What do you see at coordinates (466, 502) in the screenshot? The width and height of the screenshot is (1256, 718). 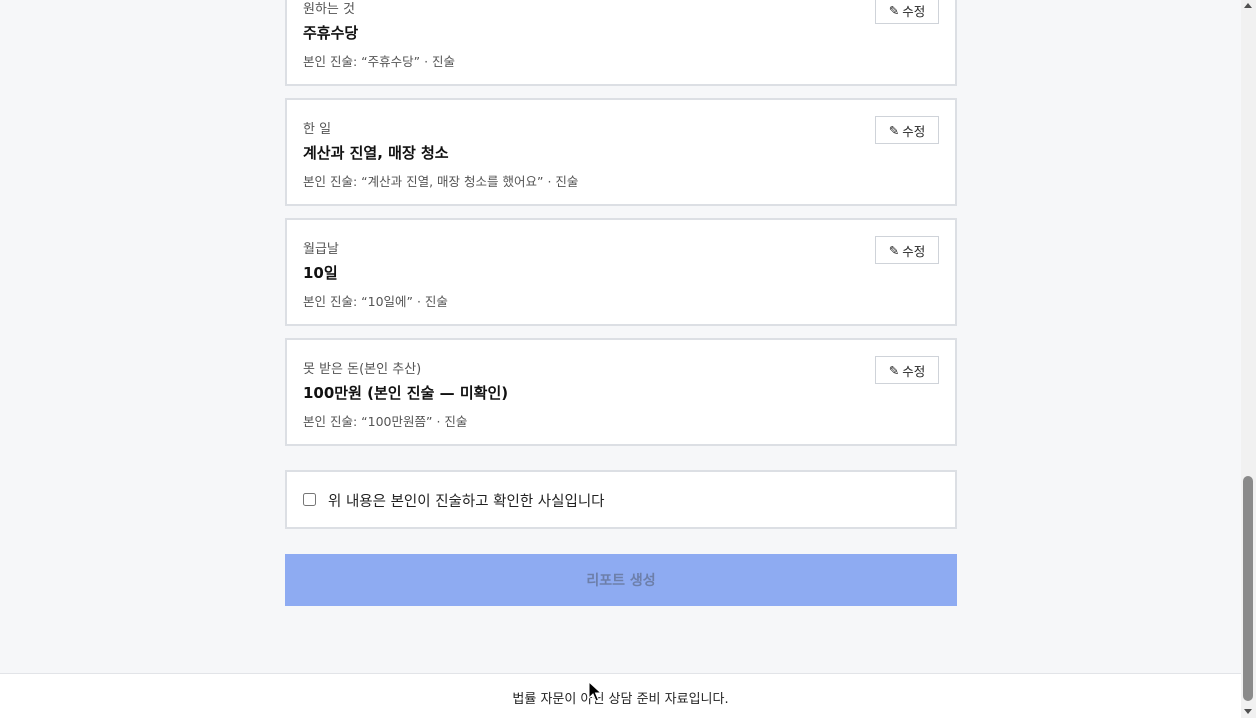 I see `confirm-text: 위 내용은 본인이 진술하고 확인한 사실입니다` at bounding box center [466, 502].